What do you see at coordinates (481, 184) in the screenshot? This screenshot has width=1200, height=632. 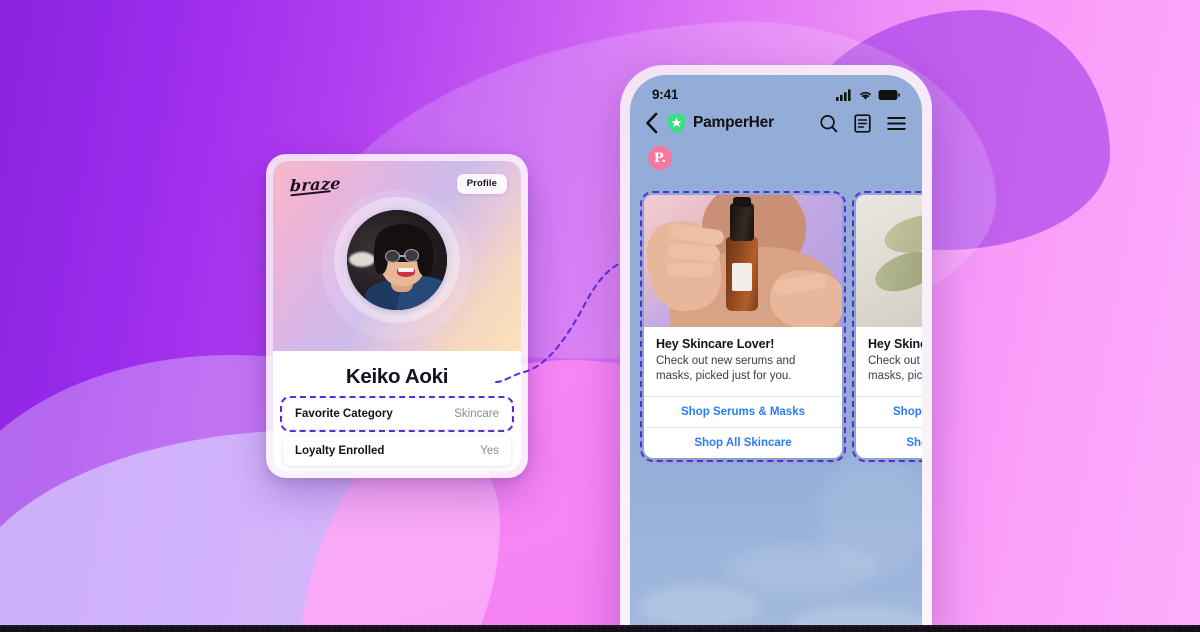 I see `profile-pill-button: Profile` at bounding box center [481, 184].